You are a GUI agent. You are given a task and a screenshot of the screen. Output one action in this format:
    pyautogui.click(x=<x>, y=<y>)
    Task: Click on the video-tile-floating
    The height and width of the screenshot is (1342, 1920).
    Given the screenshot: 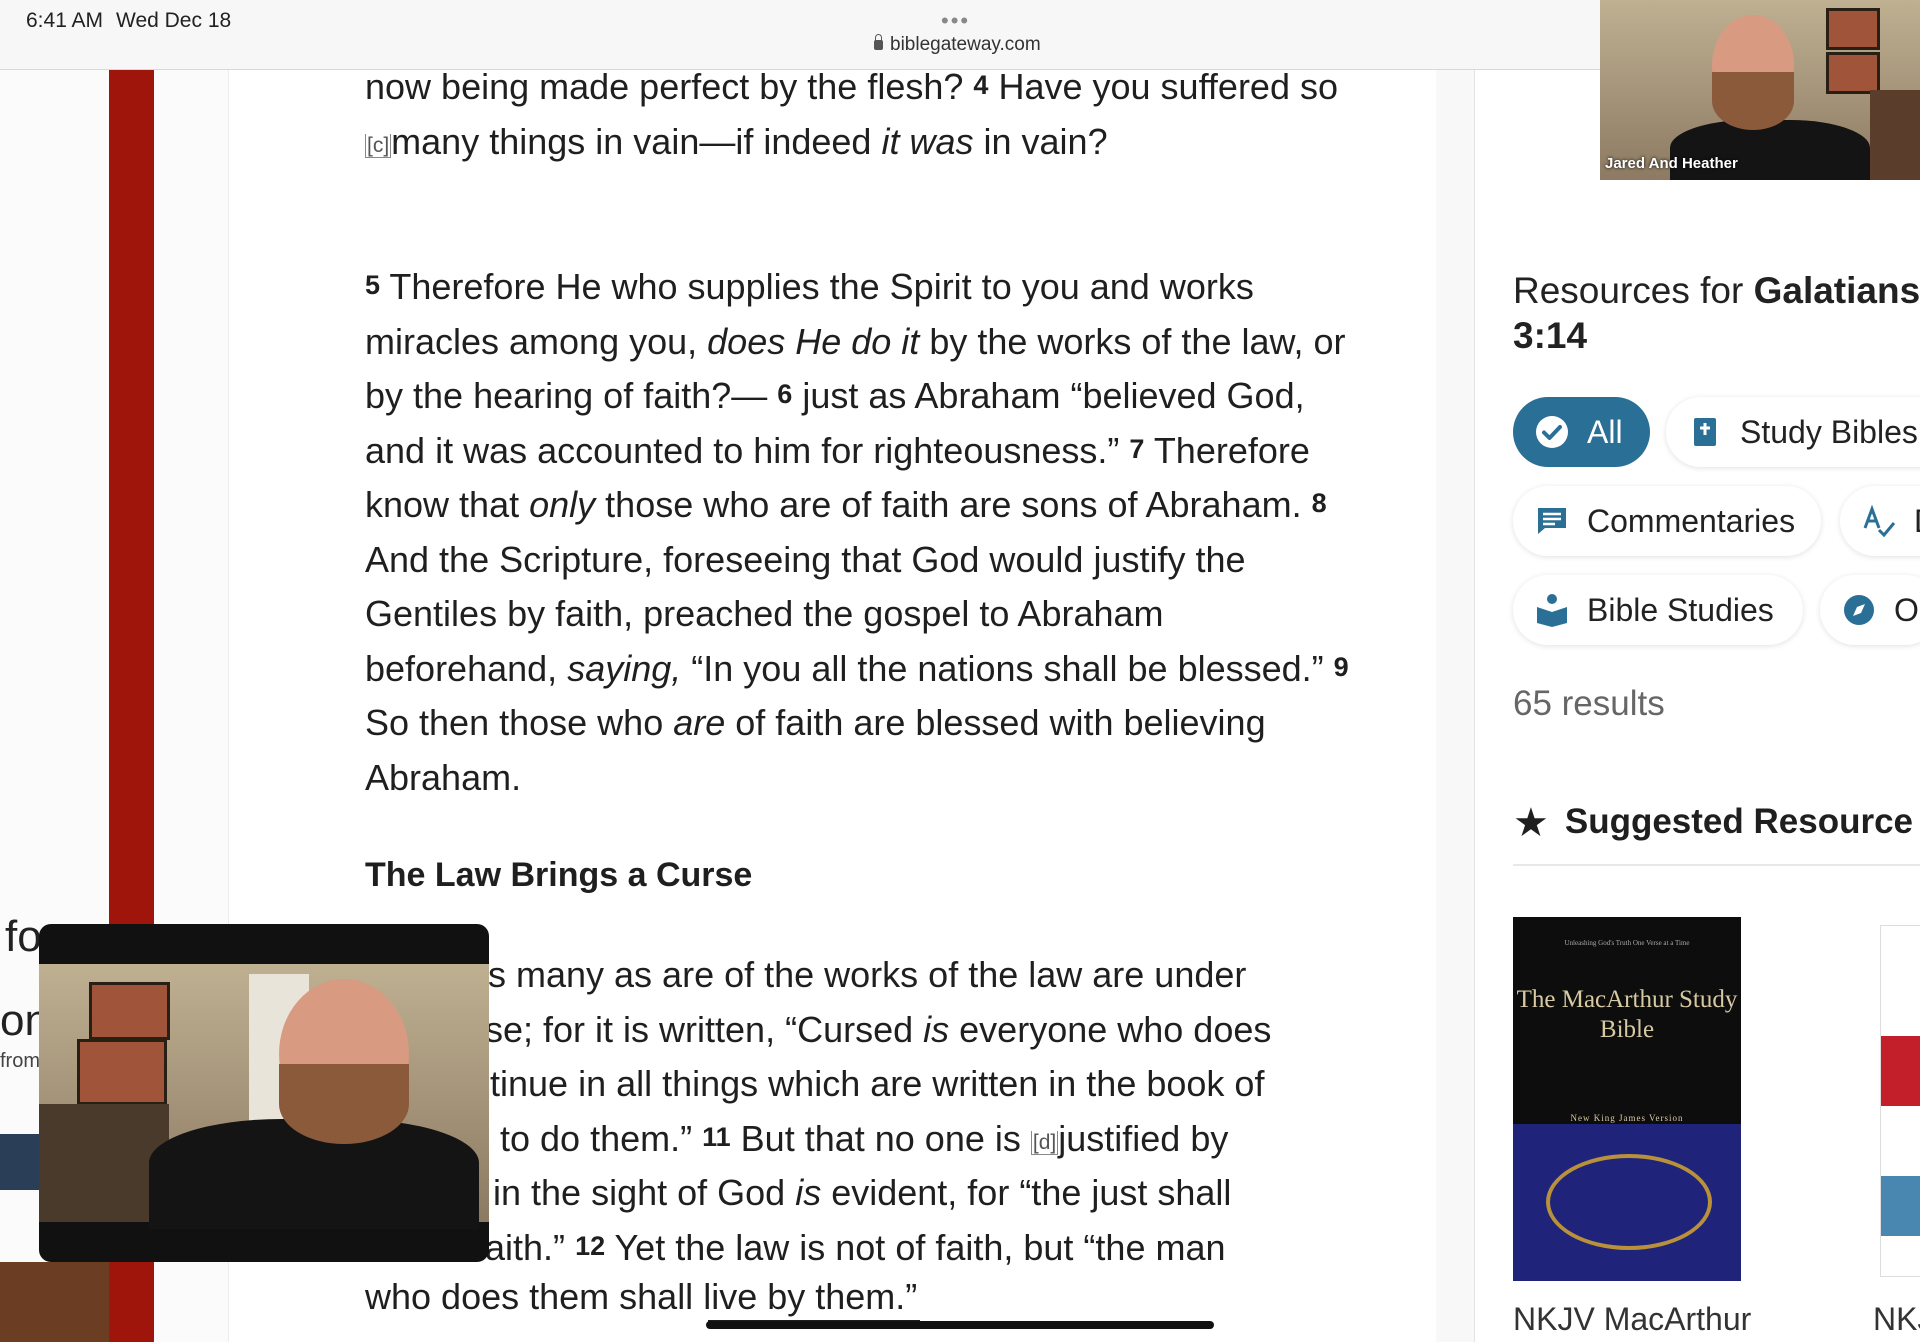 What is the action you would take?
    pyautogui.click(x=264, y=1093)
    